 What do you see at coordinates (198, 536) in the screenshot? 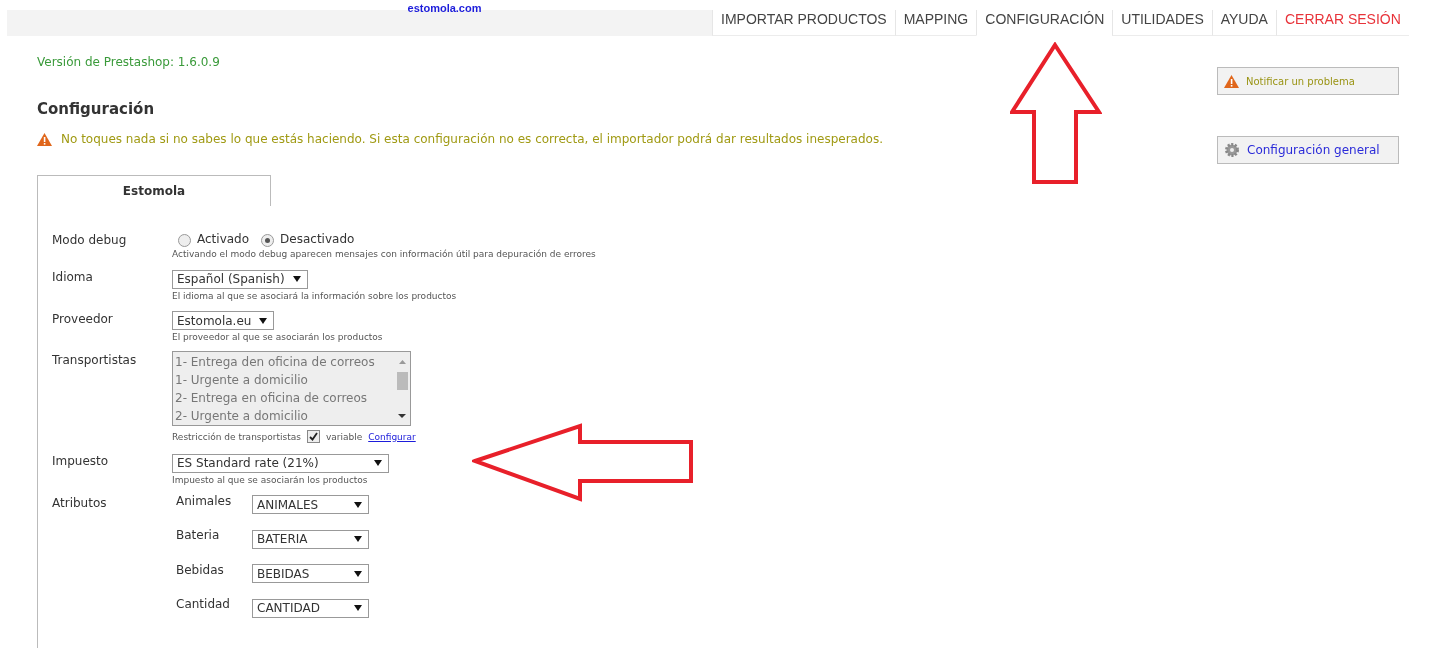
I see `attribute-label: Bateria` at bounding box center [198, 536].